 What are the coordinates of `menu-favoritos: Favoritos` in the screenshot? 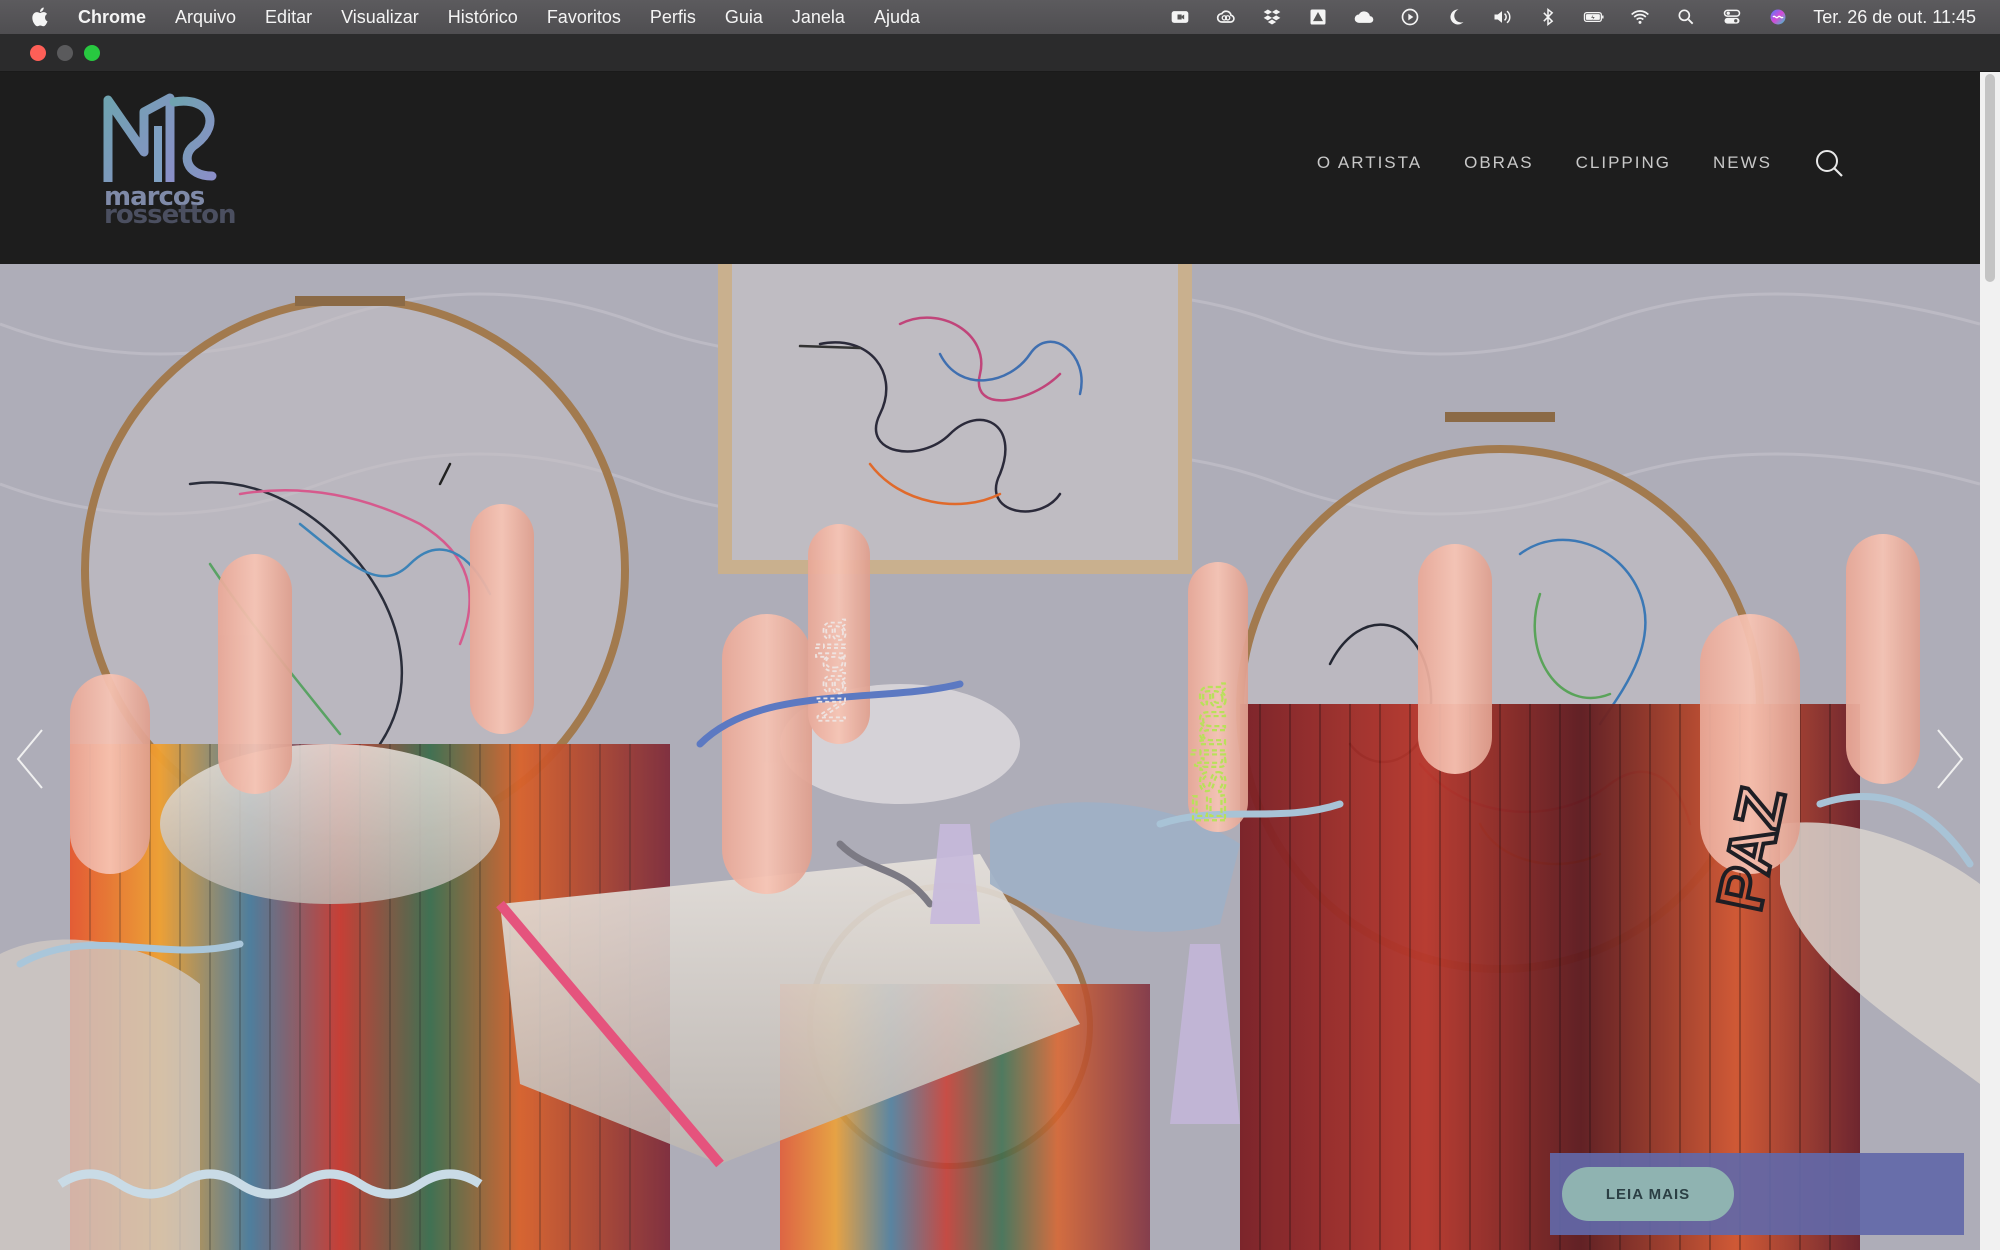 It's located at (584, 17).